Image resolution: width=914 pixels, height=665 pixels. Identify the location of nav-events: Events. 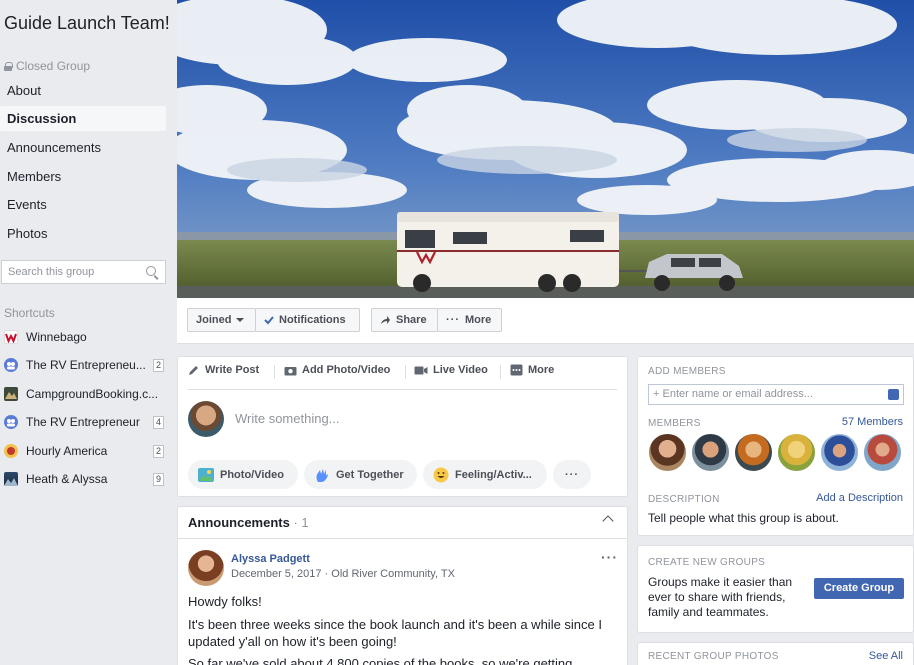
(83, 204).